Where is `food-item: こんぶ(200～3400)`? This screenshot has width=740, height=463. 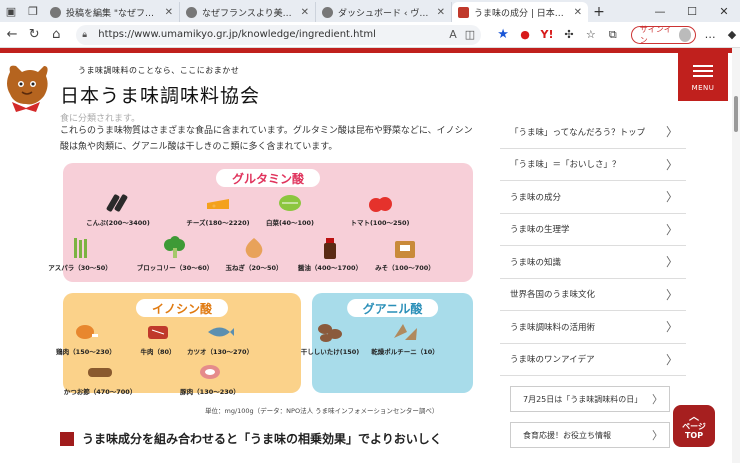 food-item: こんぶ(200～3400) is located at coordinates (118, 209).